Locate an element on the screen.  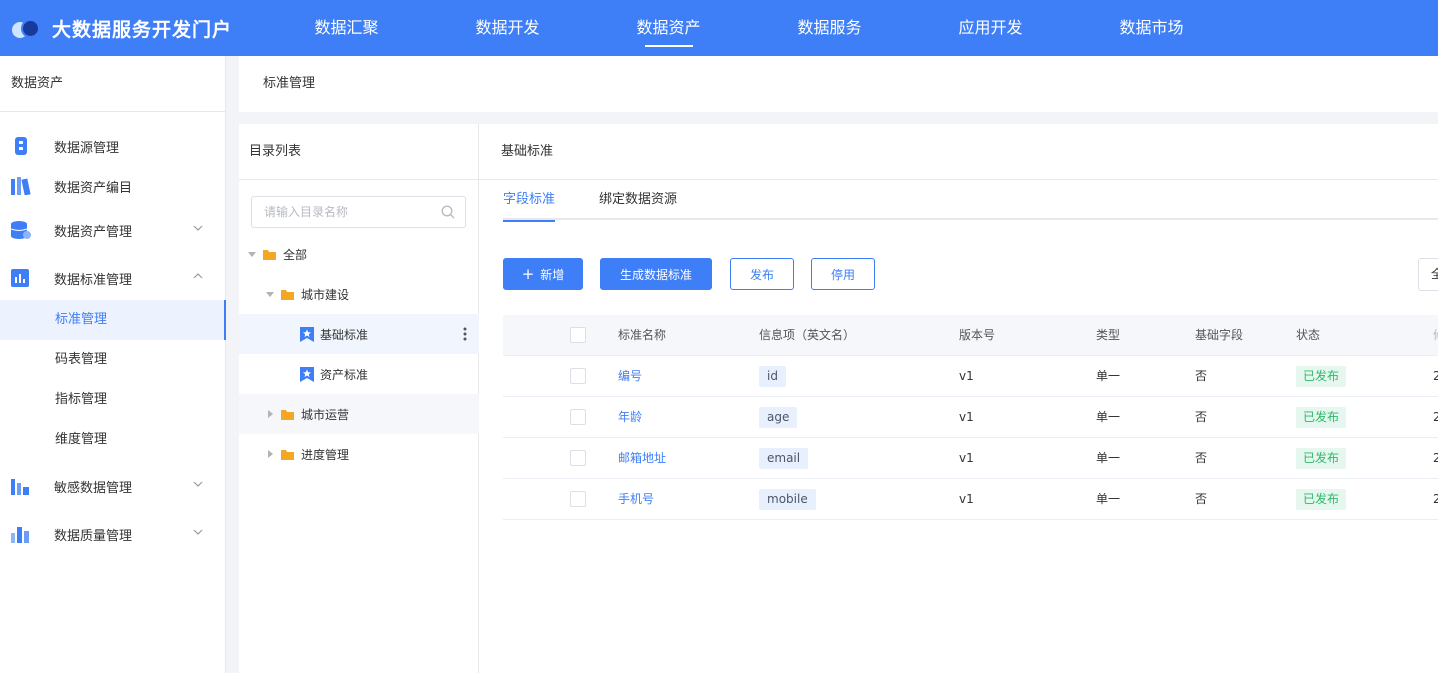
chevron-down-icon is located at coordinates (198, 228).